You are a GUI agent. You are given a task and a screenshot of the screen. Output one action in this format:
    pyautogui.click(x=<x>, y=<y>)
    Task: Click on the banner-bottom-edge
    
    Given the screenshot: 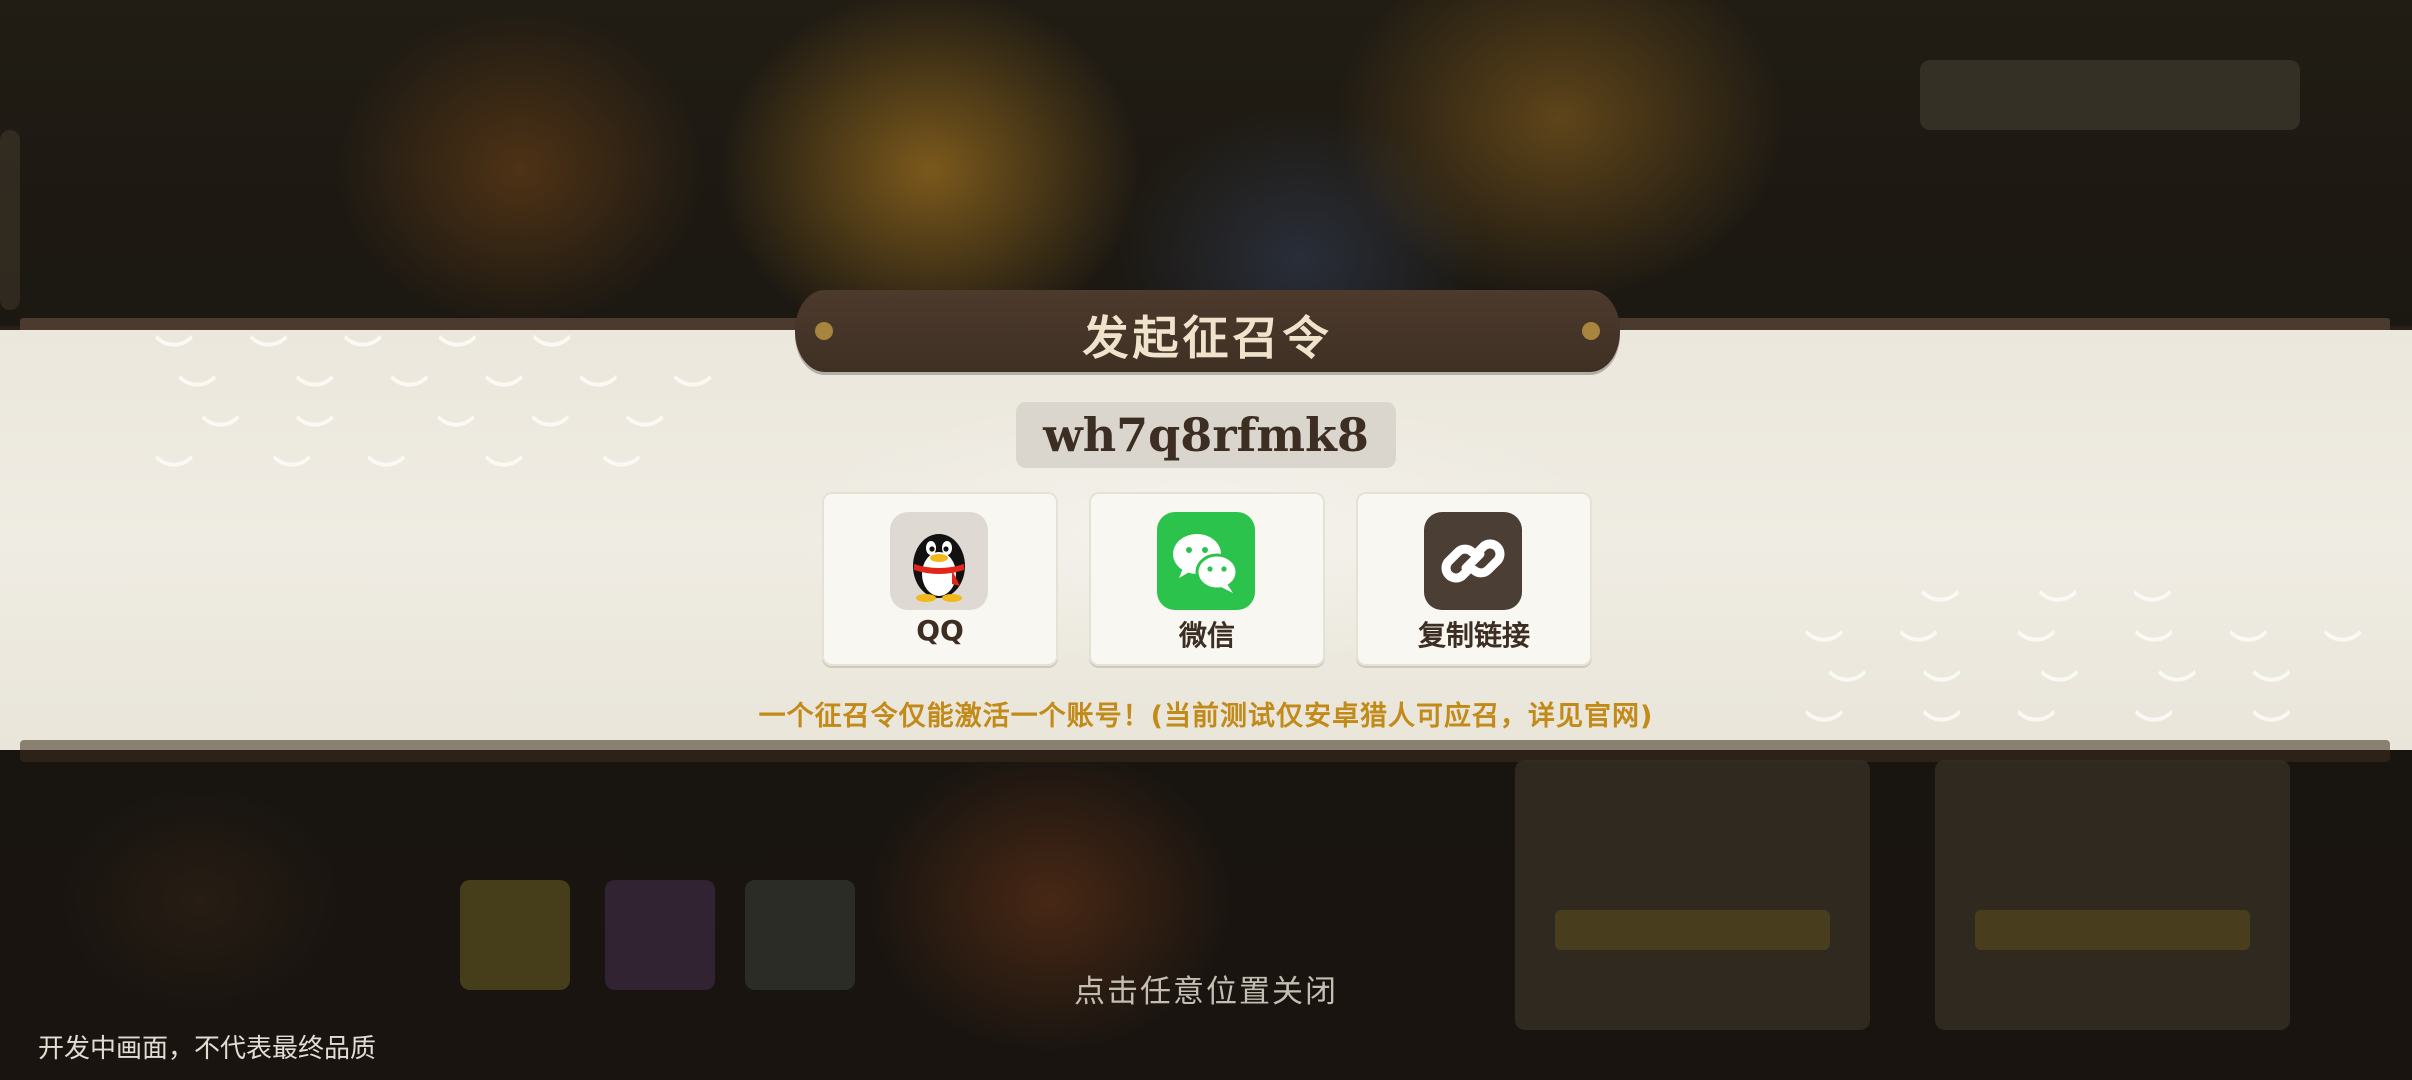 What is the action you would take?
    pyautogui.click(x=1205, y=751)
    